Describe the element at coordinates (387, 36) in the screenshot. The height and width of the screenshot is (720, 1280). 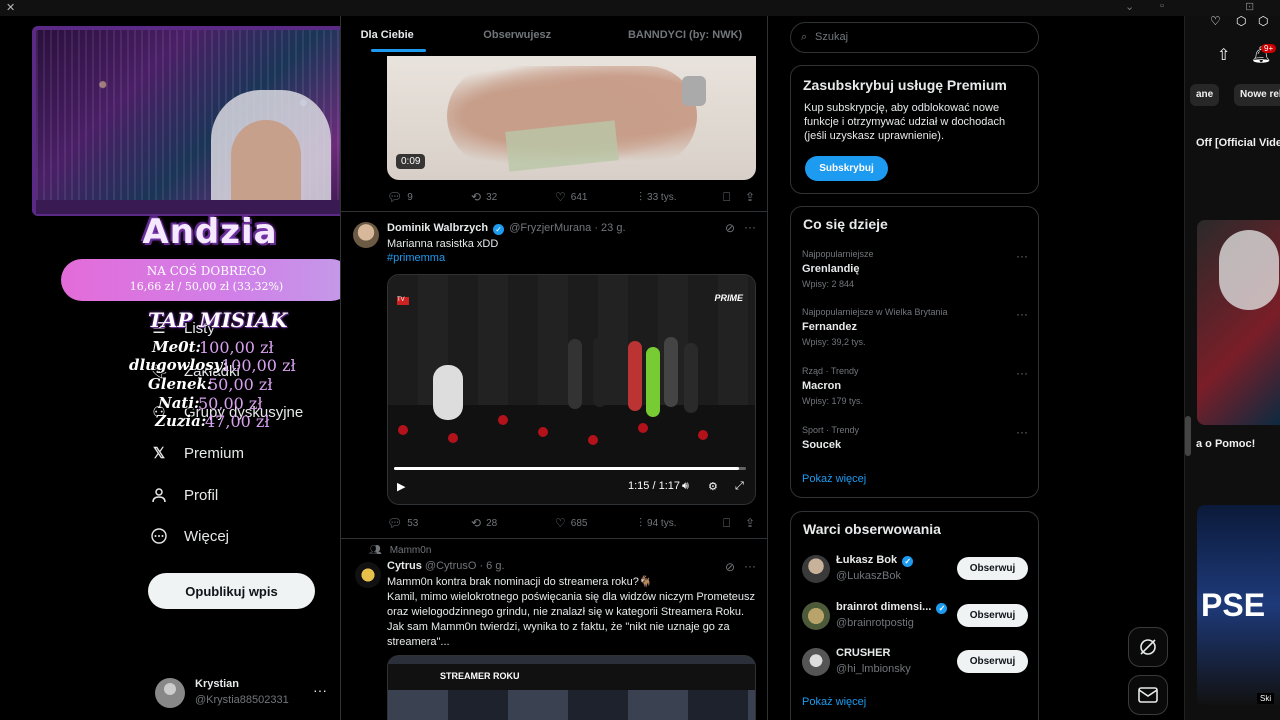
I see `tab-for-you: Dla Ciebie` at that location.